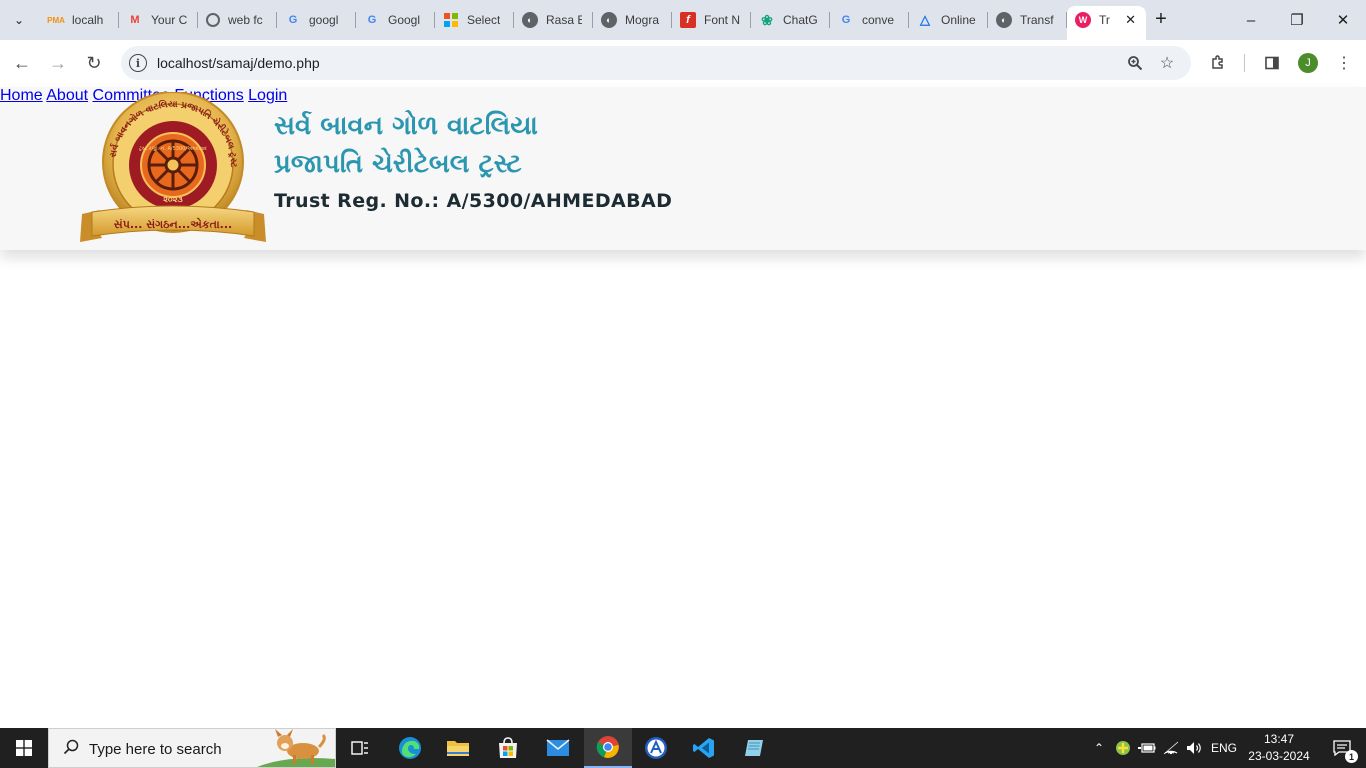 The image size is (1366, 768). I want to click on chrome-icon, so click(607, 747).